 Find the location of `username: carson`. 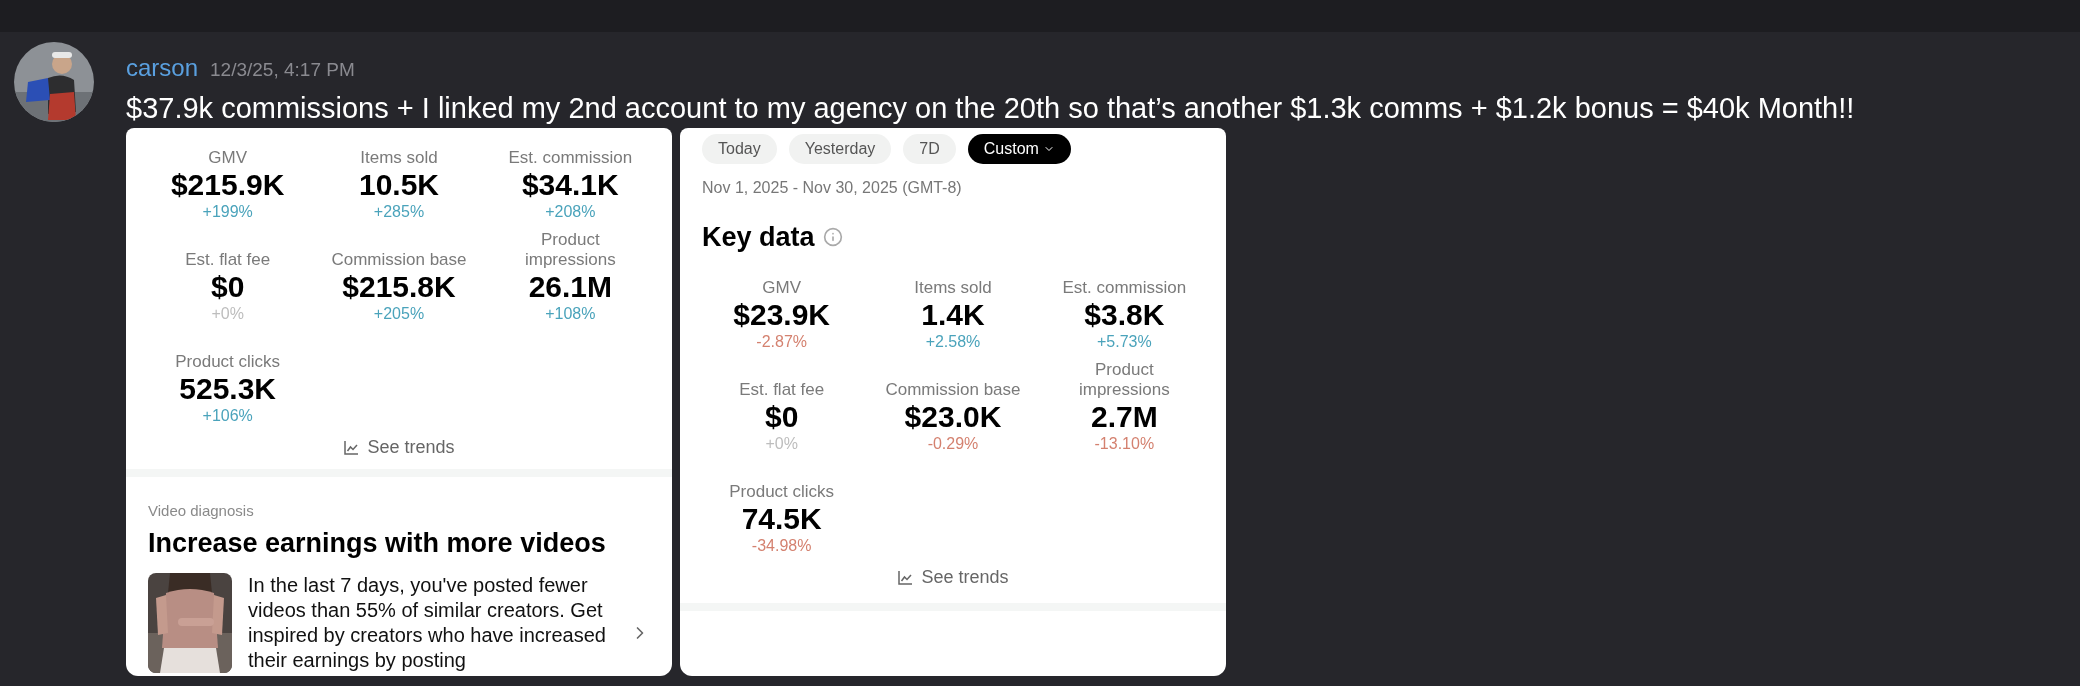

username: carson is located at coordinates (162, 68).